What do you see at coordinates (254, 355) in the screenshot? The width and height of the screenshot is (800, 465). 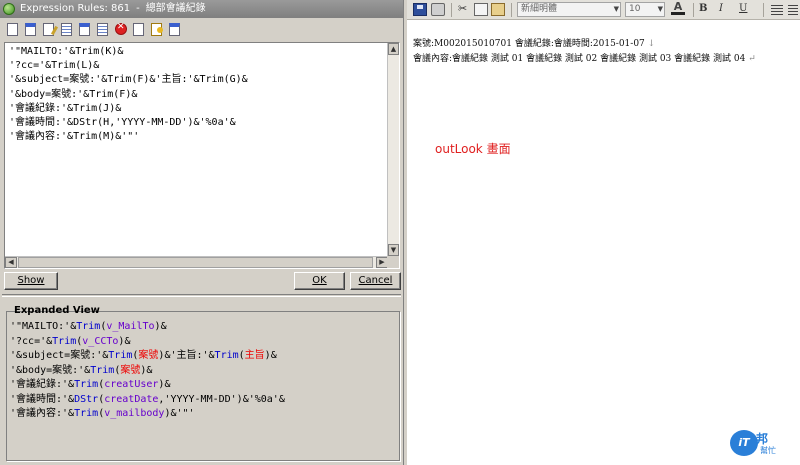 I see `field-reference: 主旨` at bounding box center [254, 355].